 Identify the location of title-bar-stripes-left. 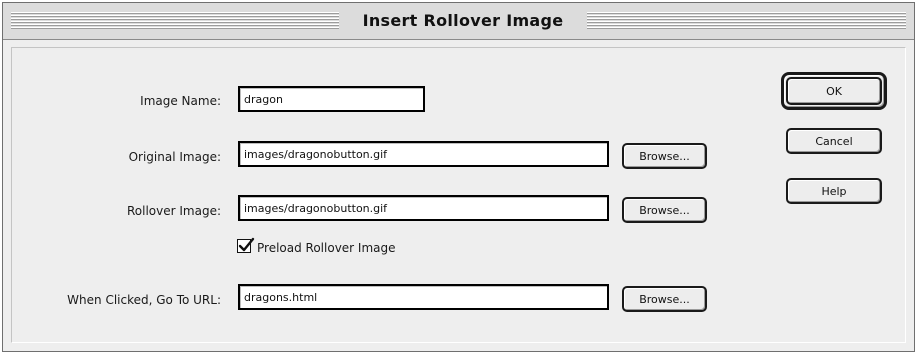
(175, 21).